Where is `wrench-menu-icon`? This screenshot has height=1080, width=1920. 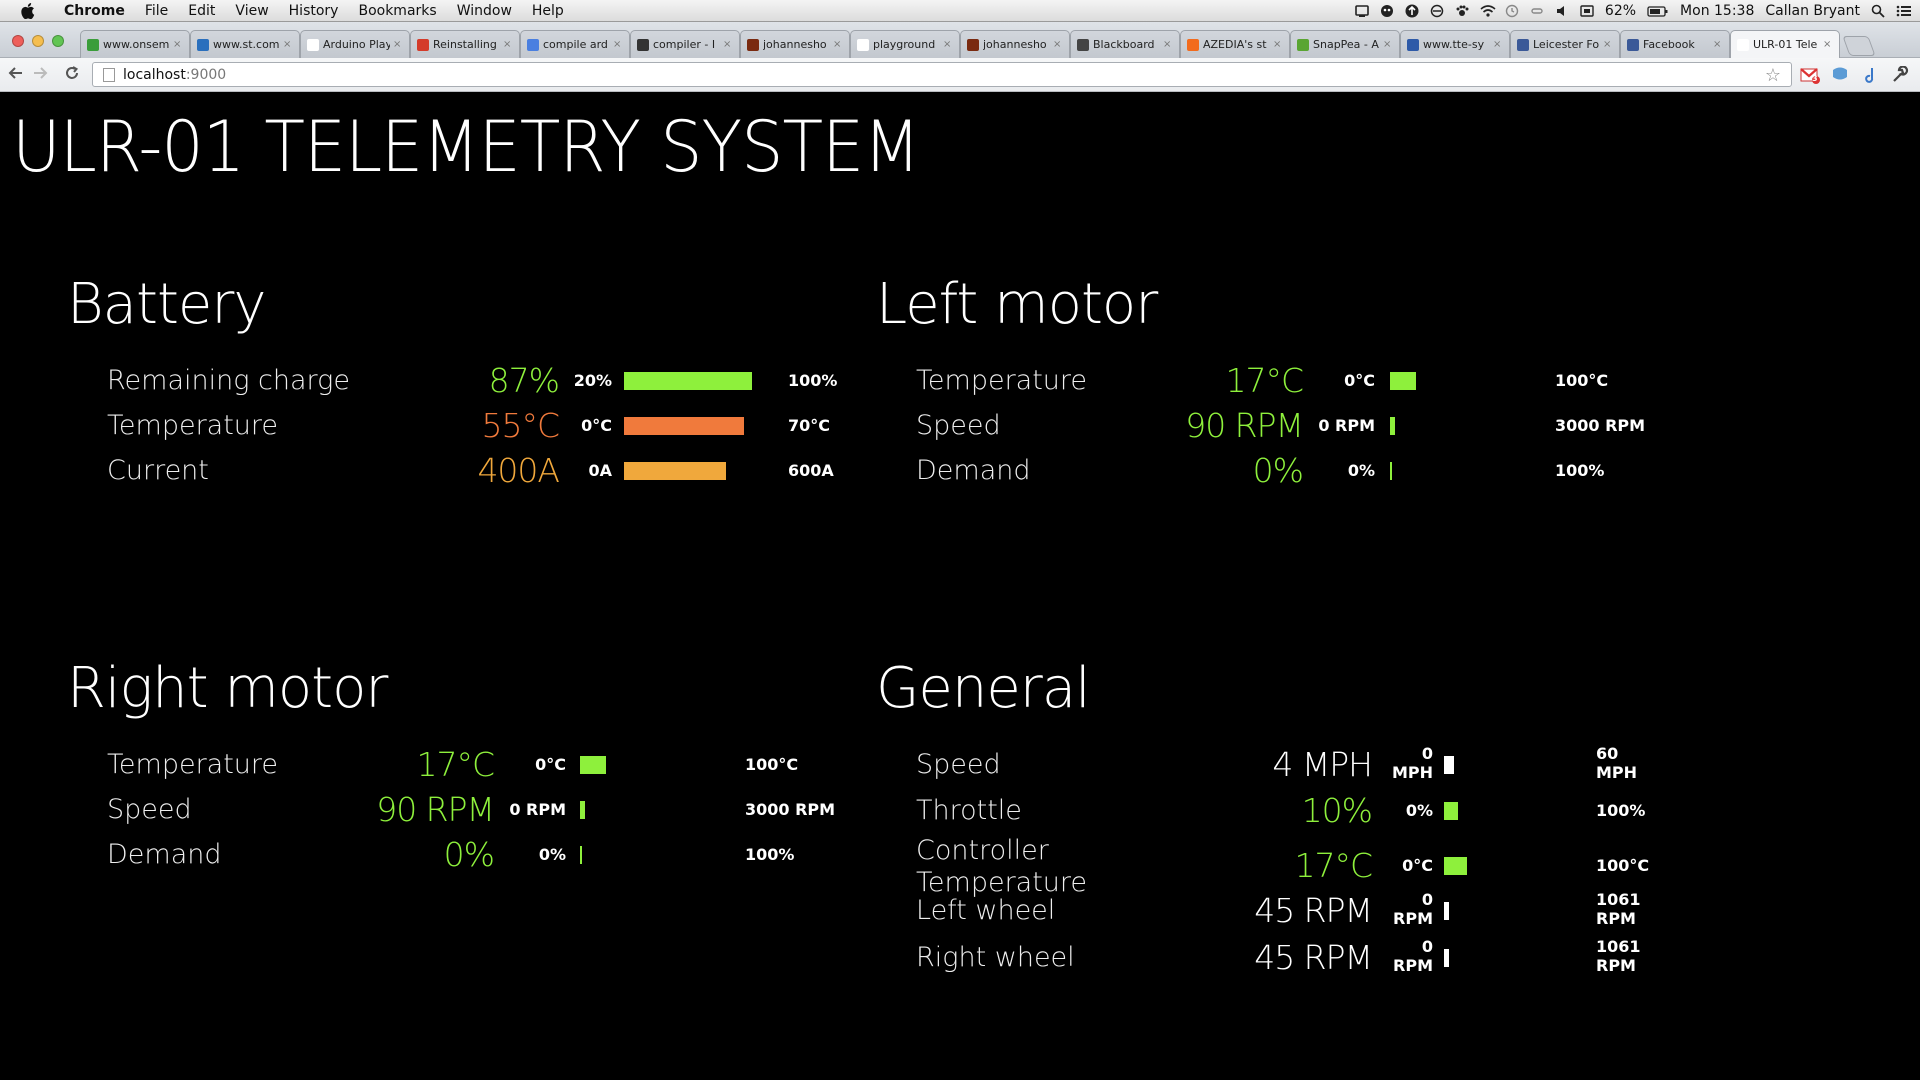
wrench-menu-icon is located at coordinates (1900, 75).